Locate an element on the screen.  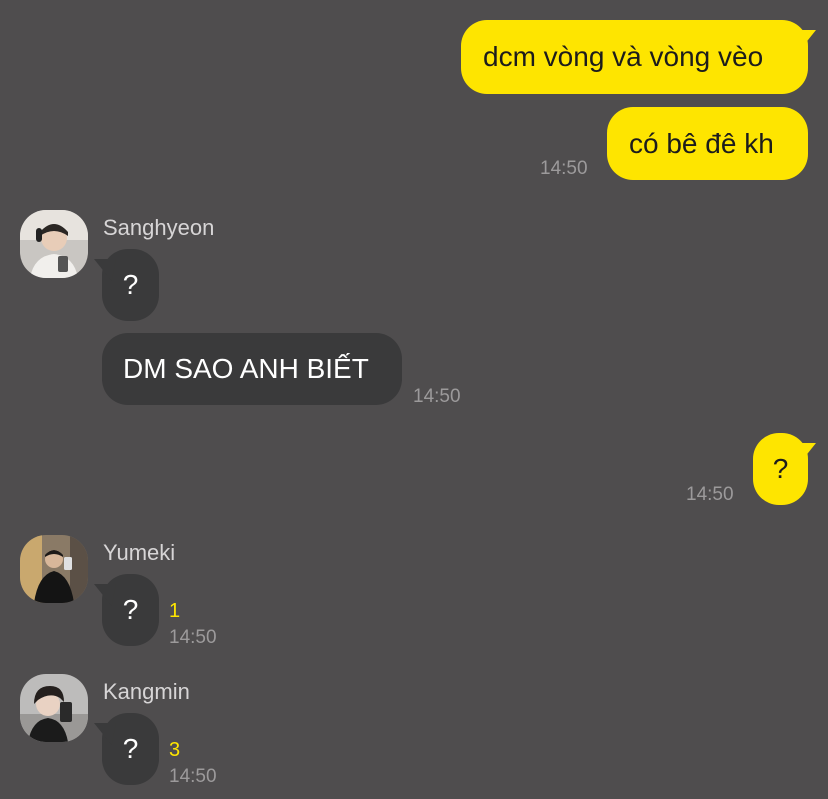
outgoing-message: dcm vòng và vòng vèo is located at coordinates (634, 57).